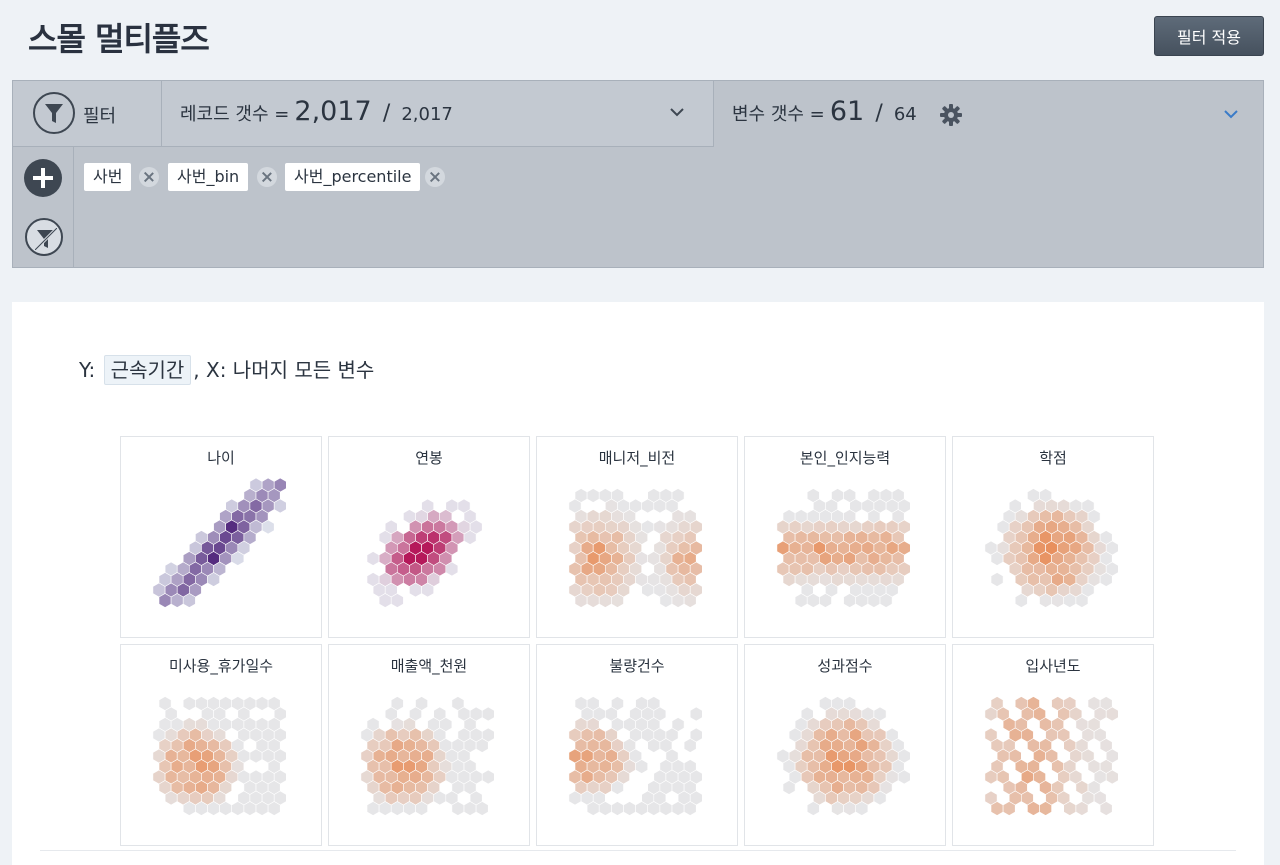  What do you see at coordinates (147, 370) in the screenshot?
I see `y-variable-badge: 근속기간` at bounding box center [147, 370].